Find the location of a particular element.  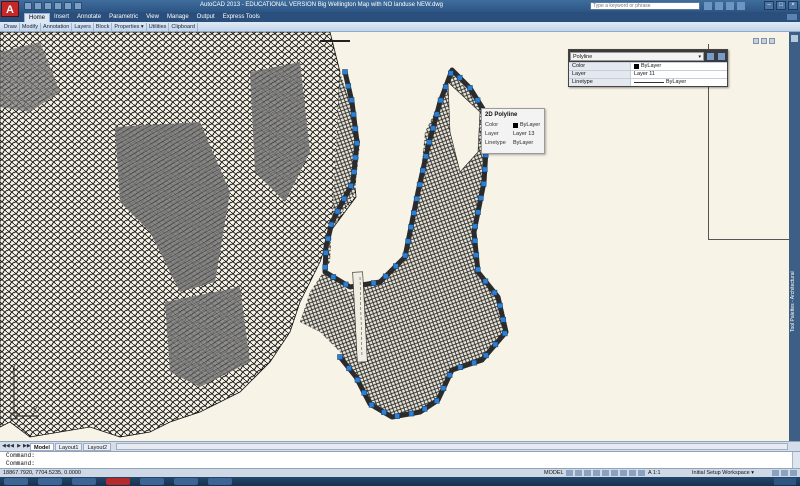

property-row-linetype: Linetype ByLayer is located at coordinates (648, 82).